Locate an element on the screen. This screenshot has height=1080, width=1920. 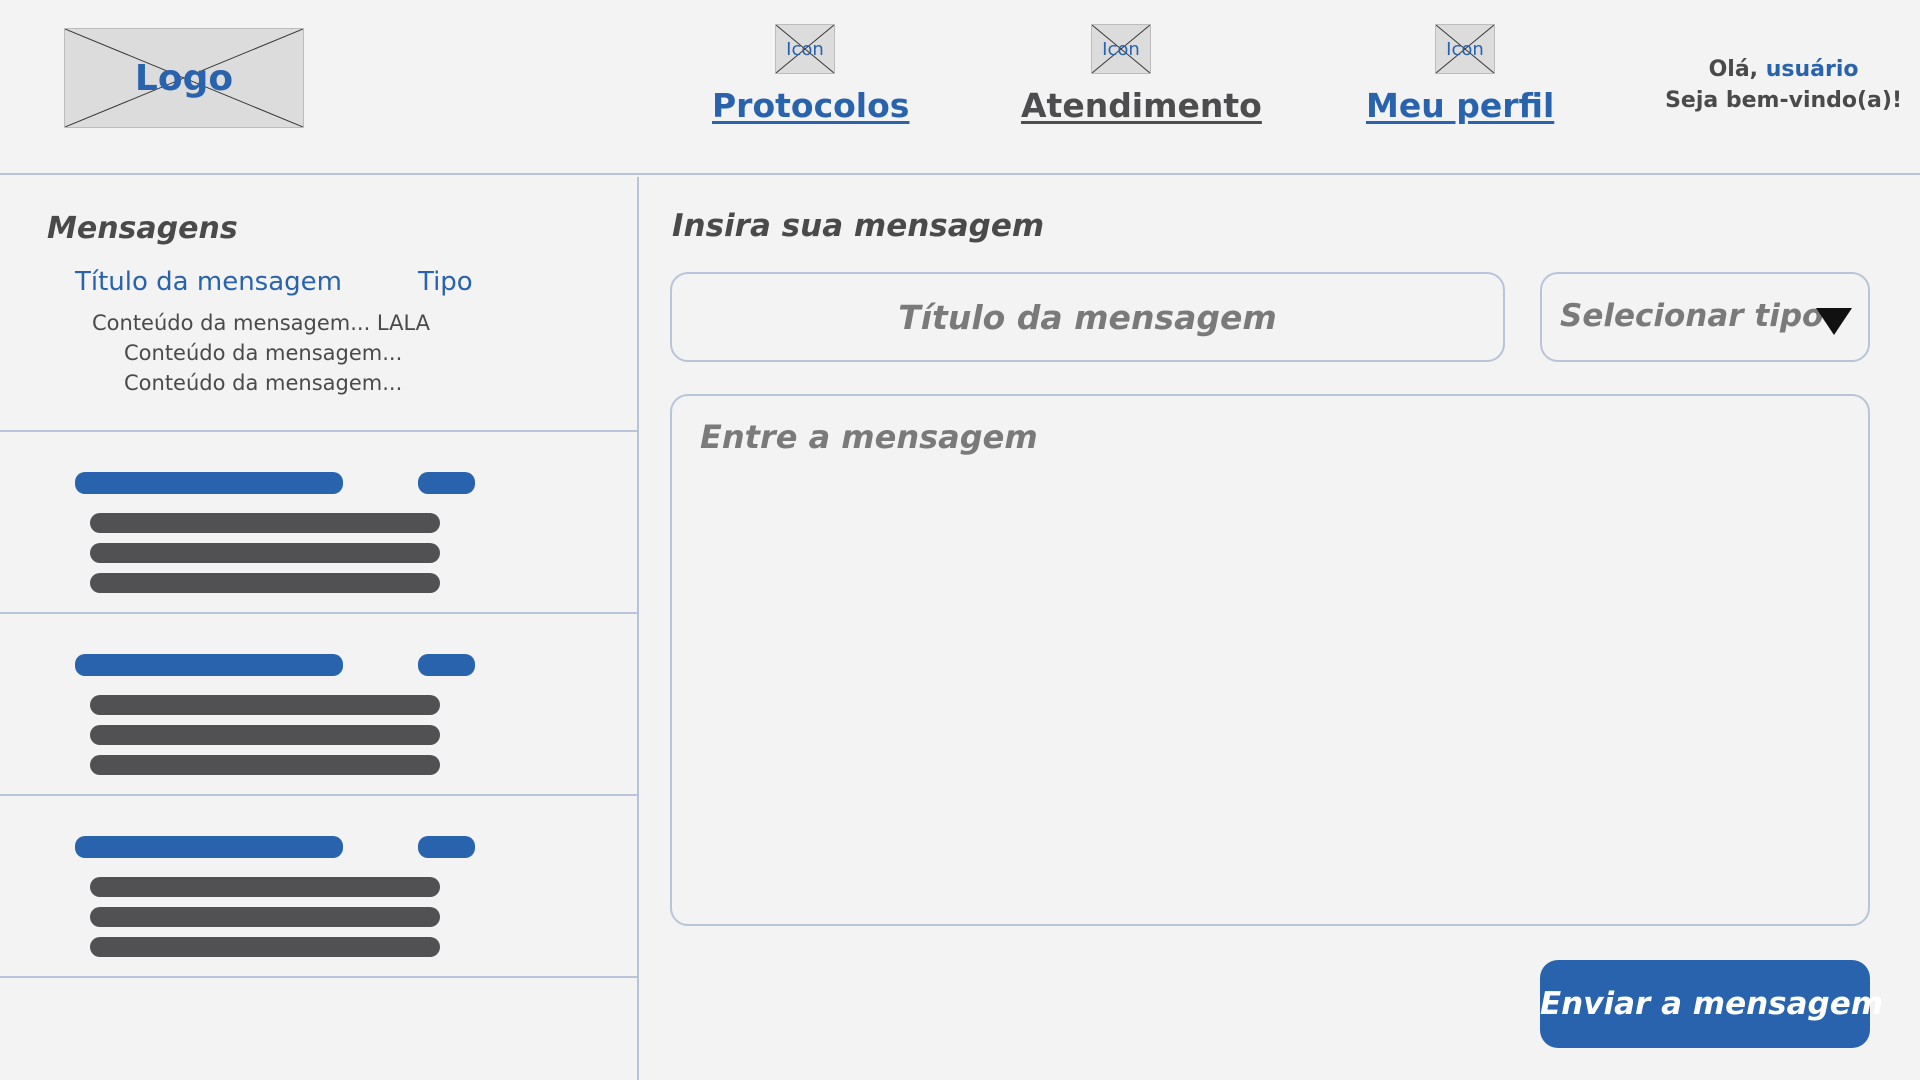
nav-protocolos-label: Protocolos is located at coordinates (810, 105).